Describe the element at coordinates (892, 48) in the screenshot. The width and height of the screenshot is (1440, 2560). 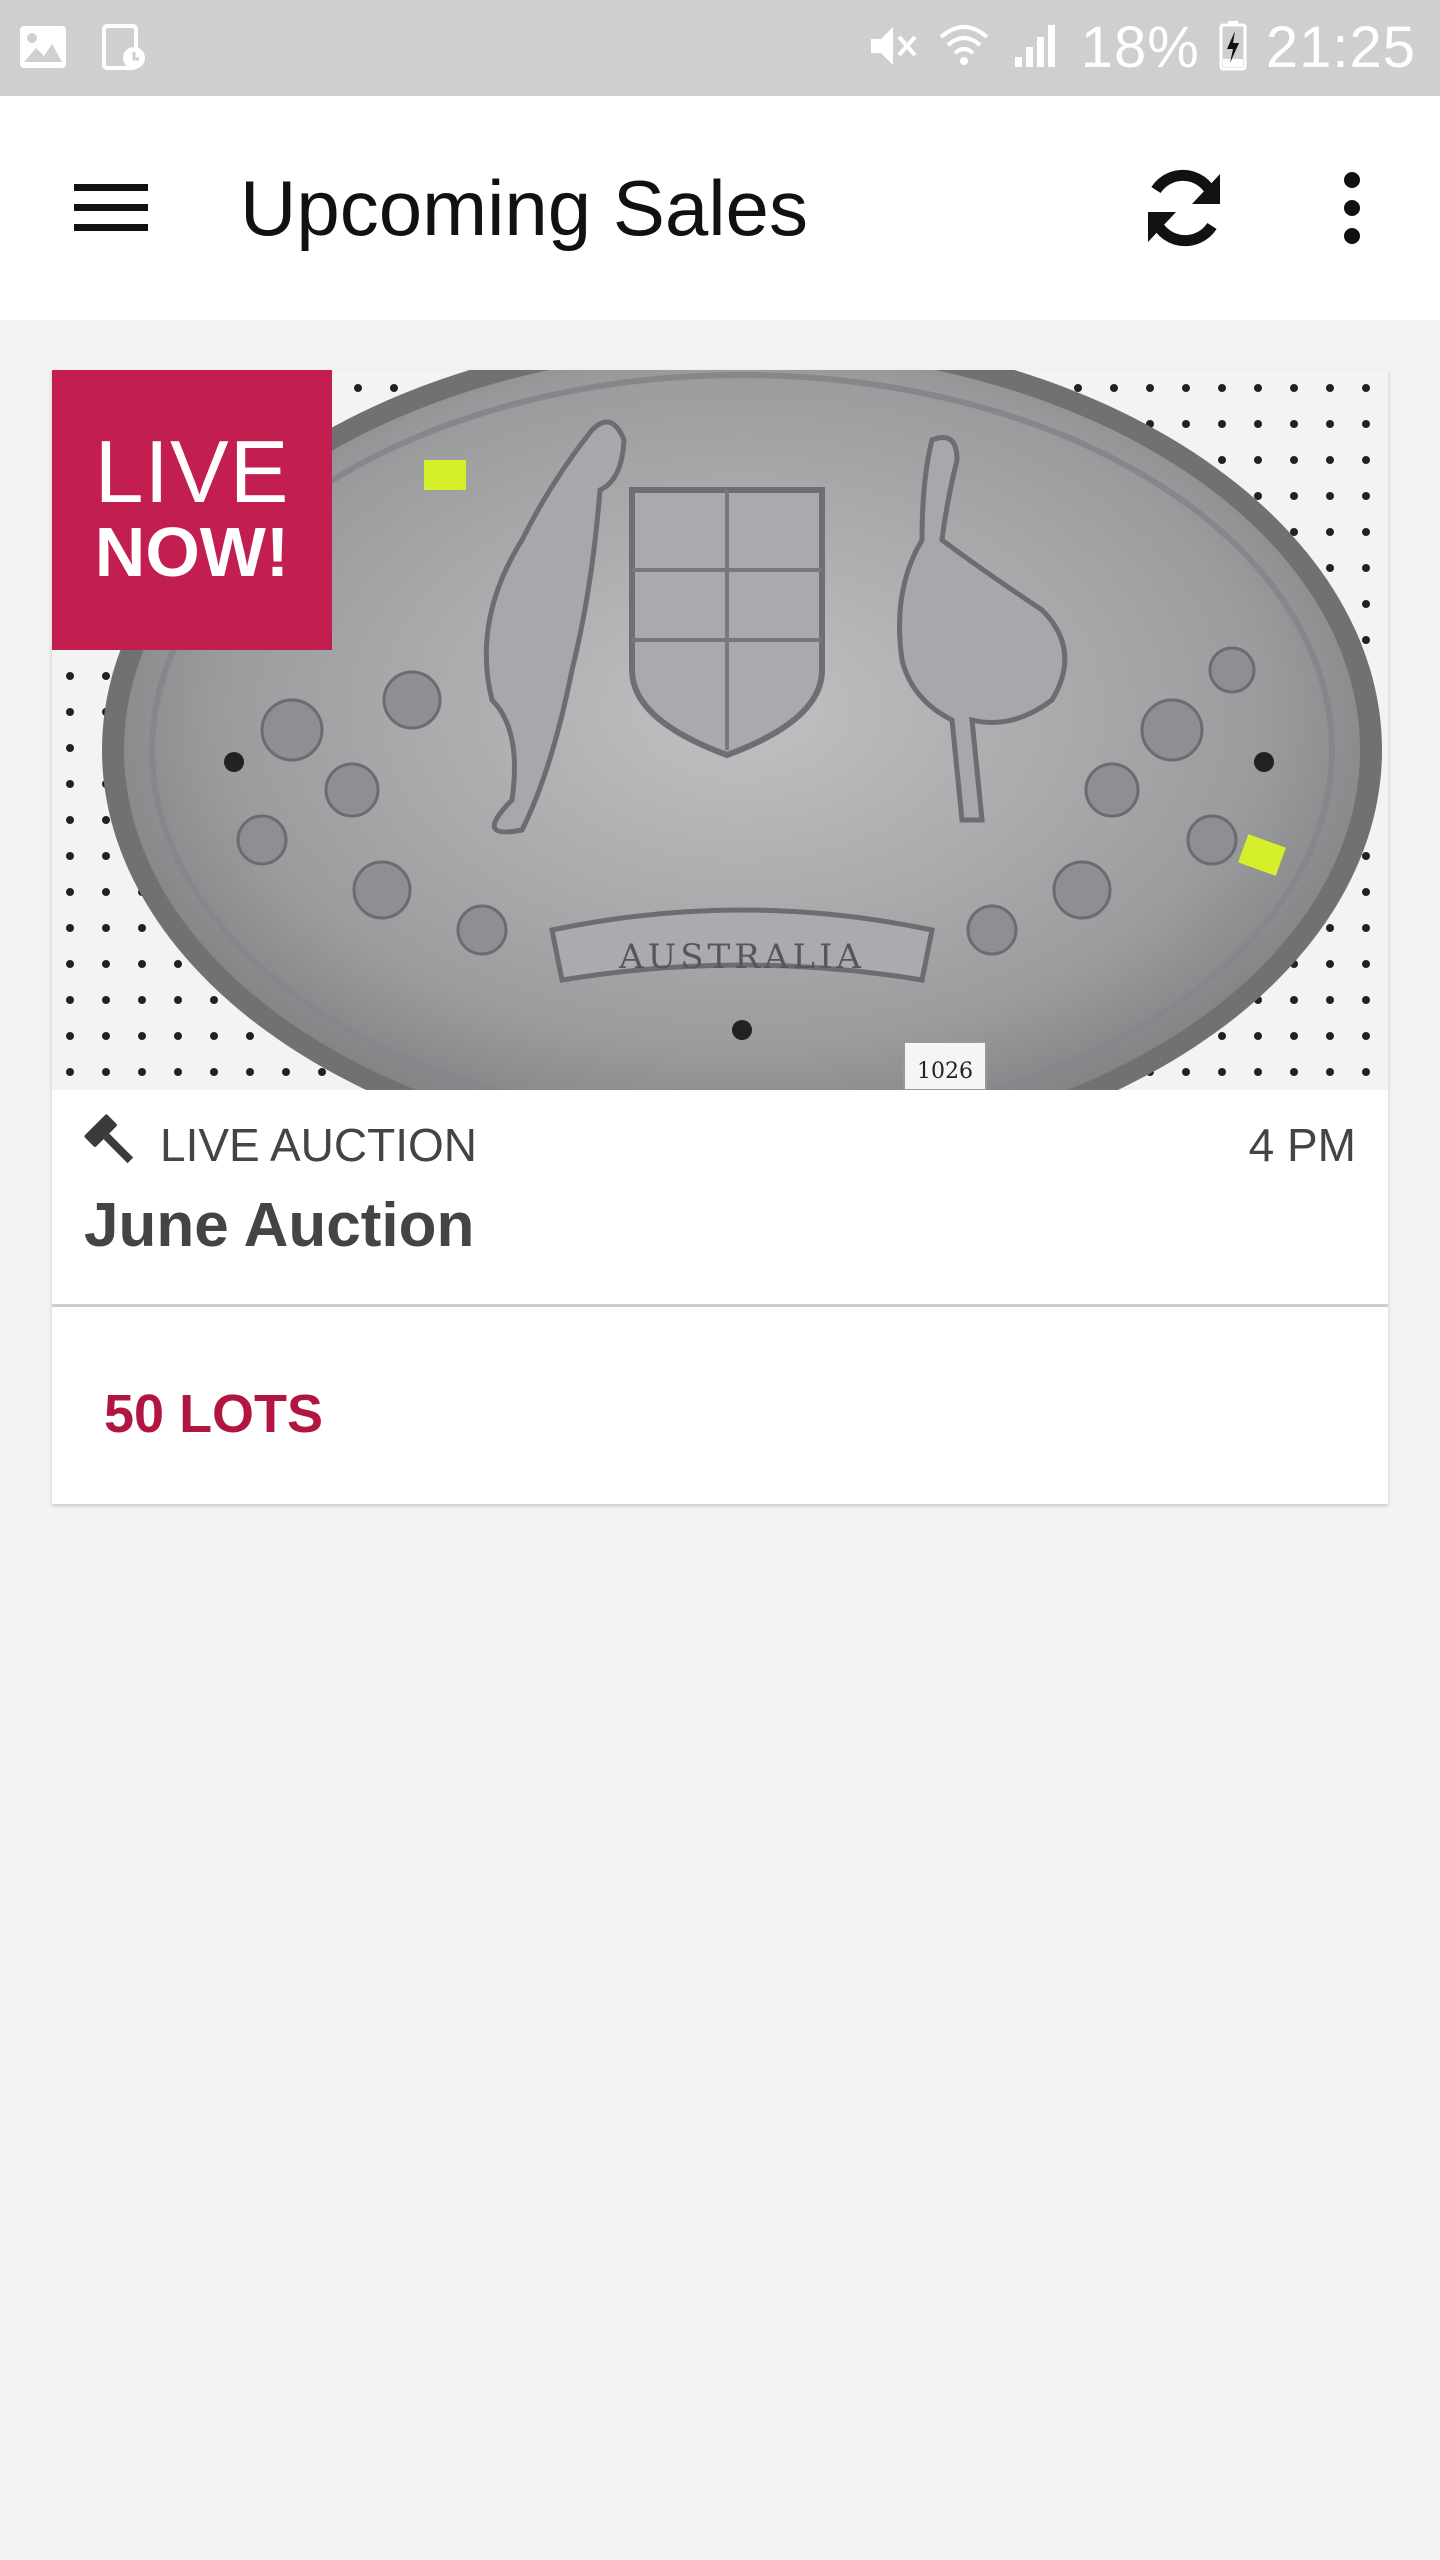
I see `mute-icon` at that location.